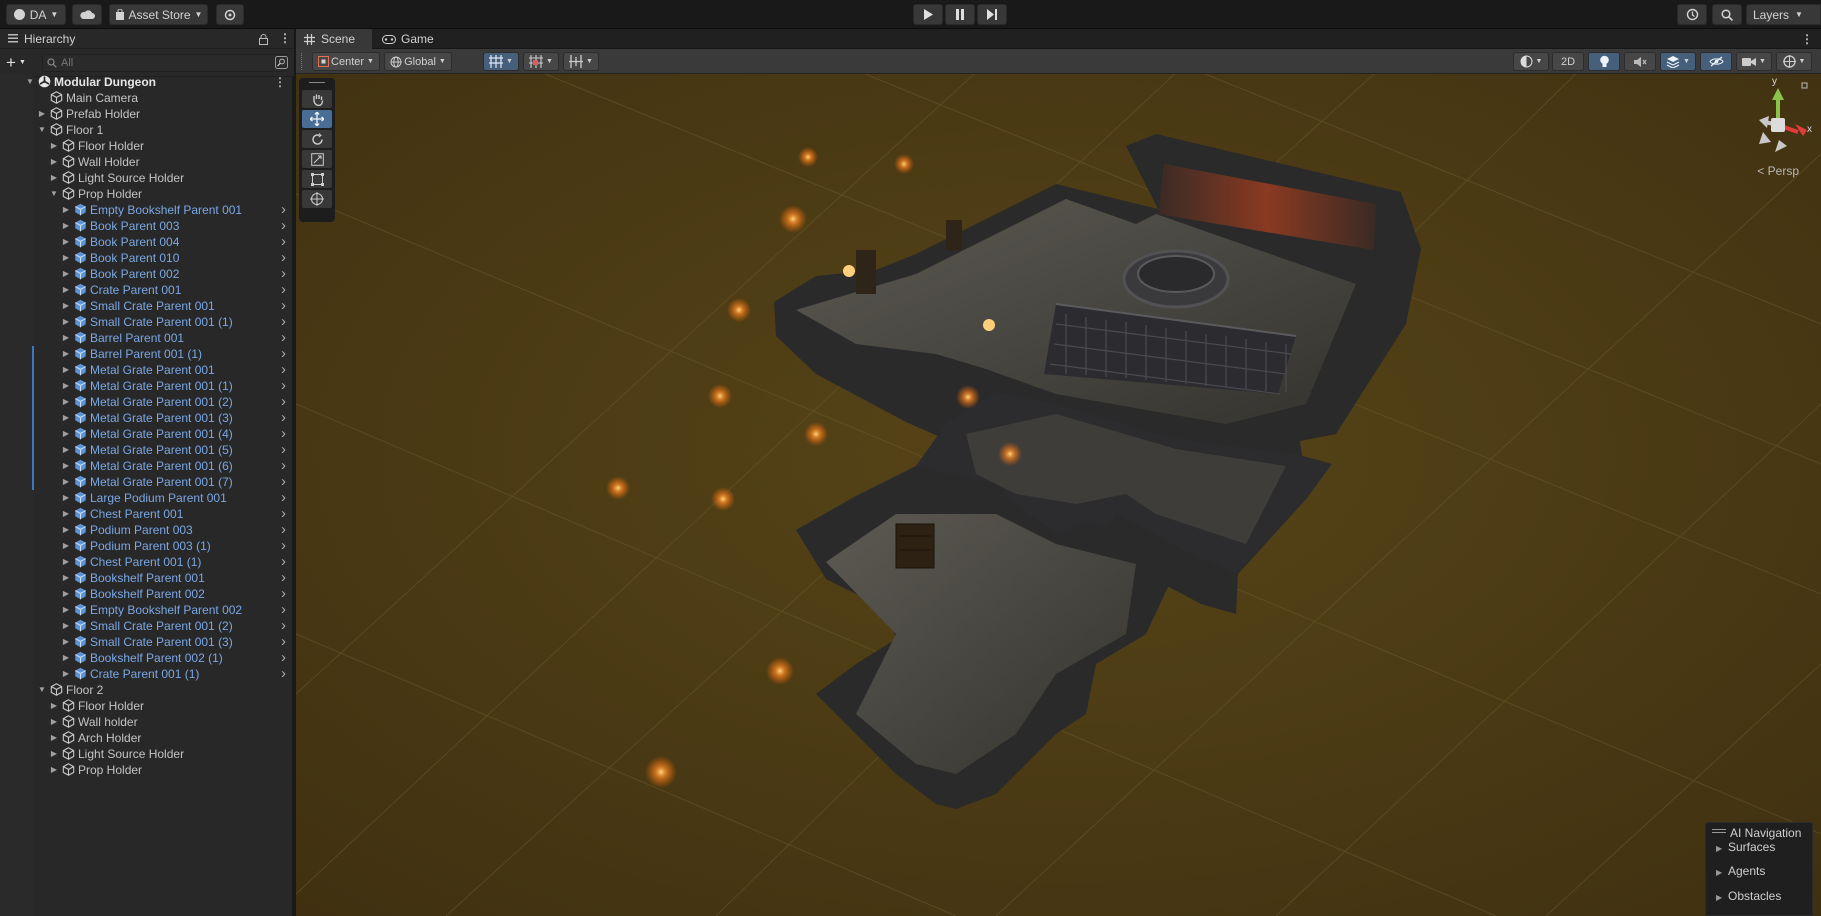 The image size is (1821, 916). I want to click on hierarchy-row: ▶ Chest Parent 001 (1) ›, so click(146, 562).